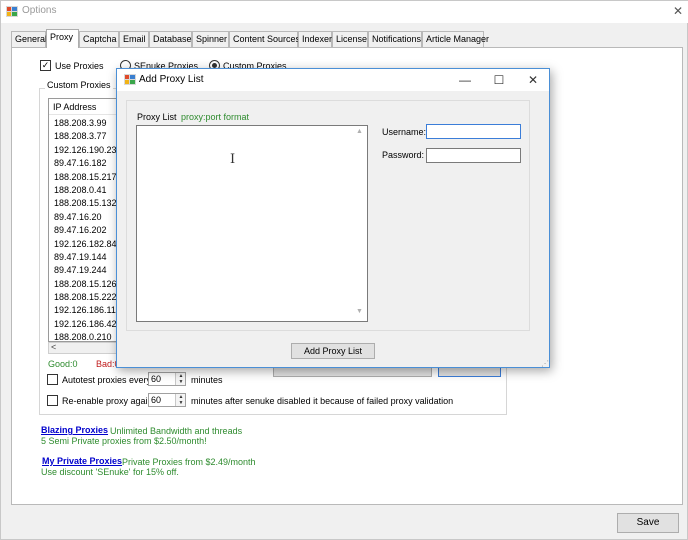 Image resolution: width=688 pixels, height=540 pixels. I want to click on tab-email: Email, so click(134, 39).